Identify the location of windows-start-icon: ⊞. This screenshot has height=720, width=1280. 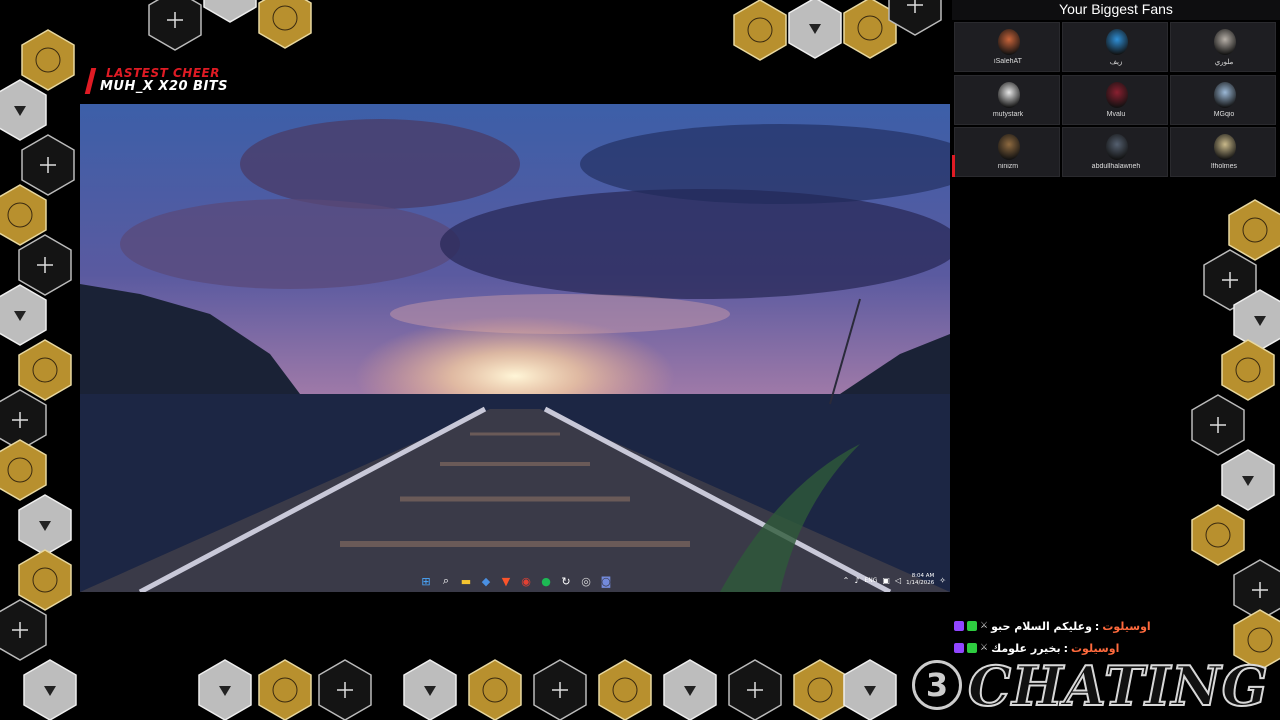
(426, 581).